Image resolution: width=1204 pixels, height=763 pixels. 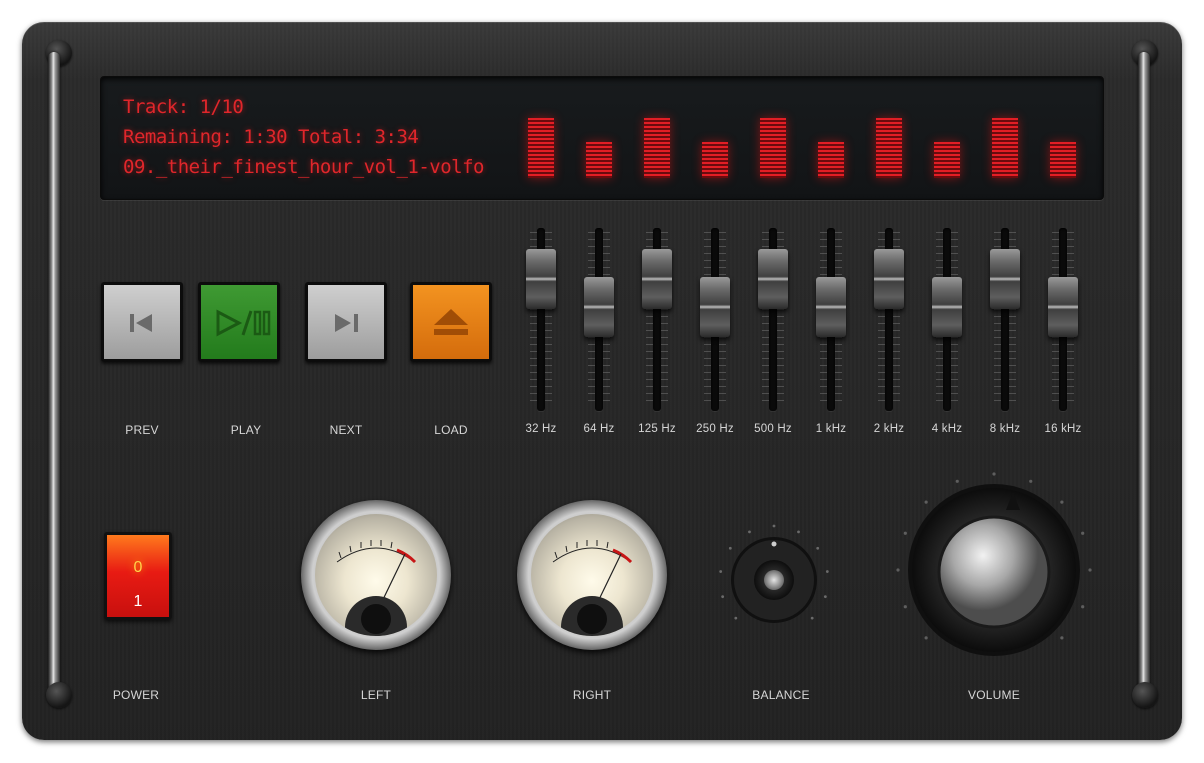 I want to click on power-label: POWER, so click(x=136, y=695).